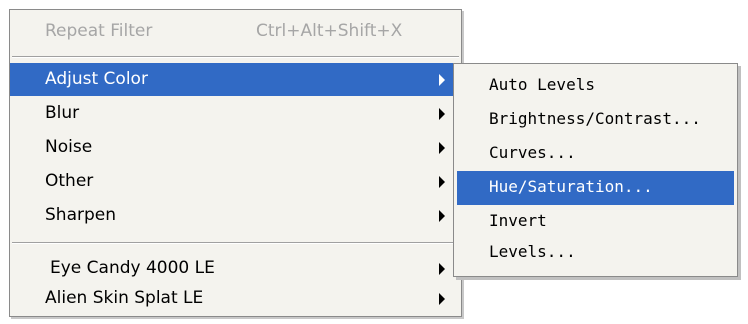 The height and width of the screenshot is (324, 748). What do you see at coordinates (235, 215) in the screenshot?
I see `menu-item-sharpen: Sharpen` at bounding box center [235, 215].